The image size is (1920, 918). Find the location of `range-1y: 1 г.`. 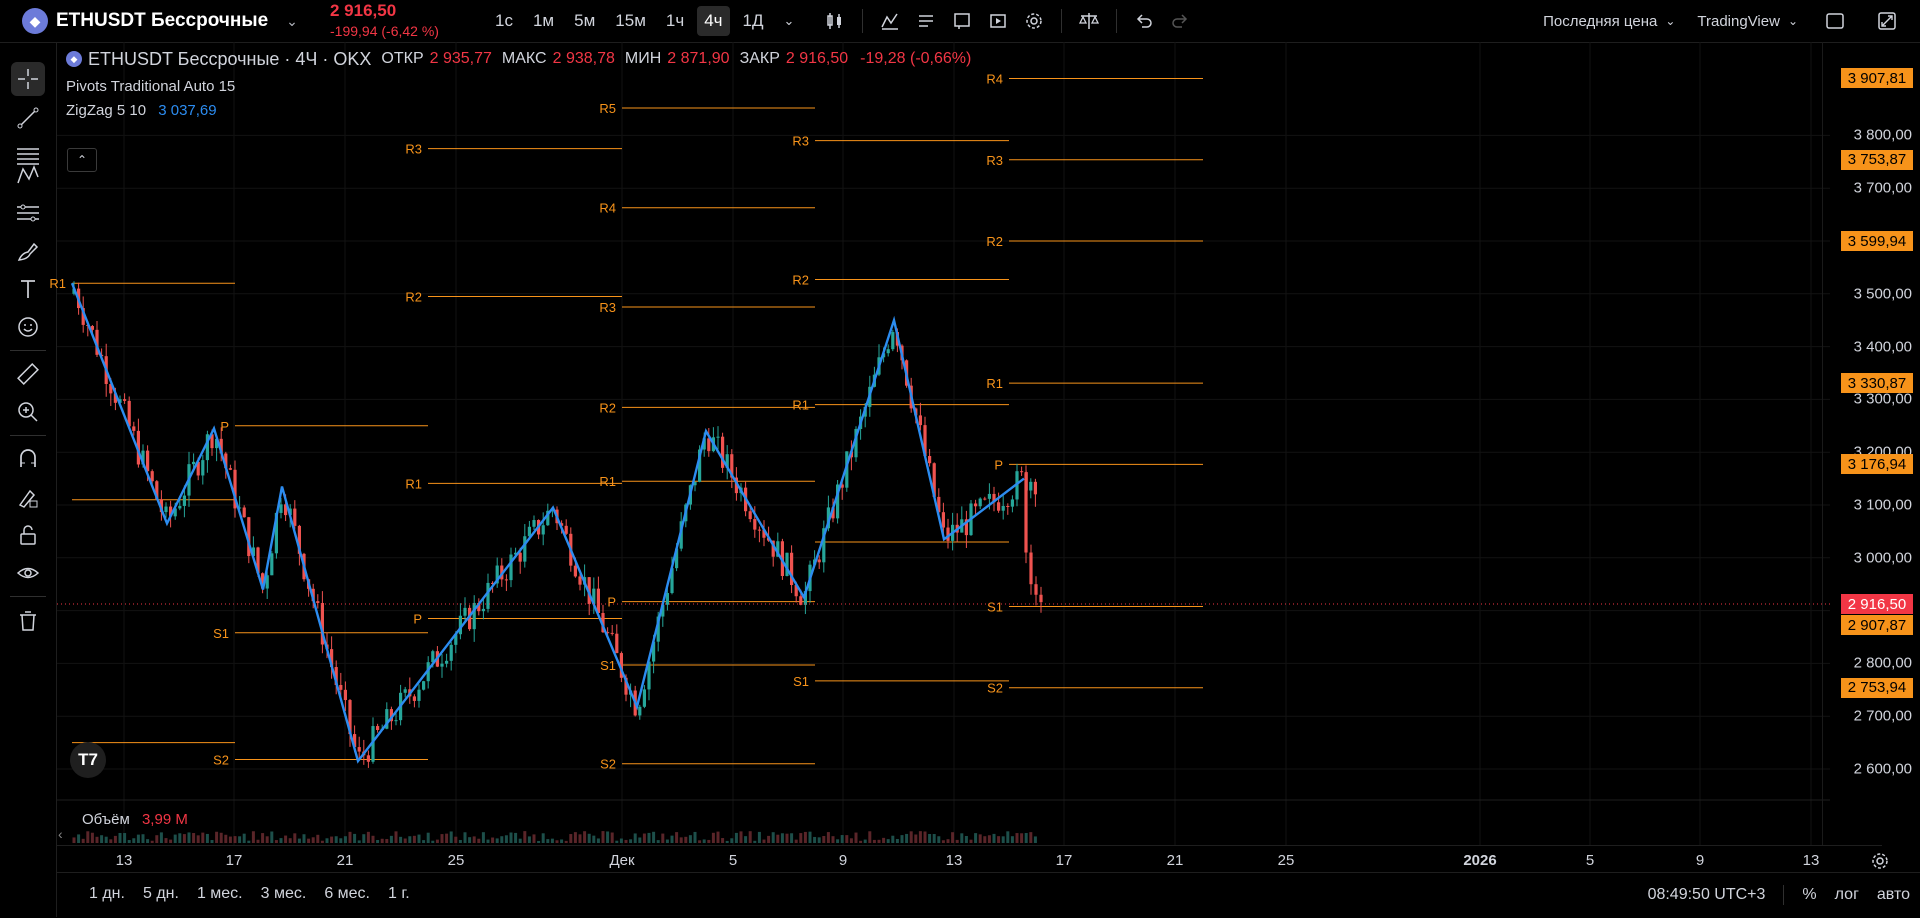

range-1y: 1 г. is located at coordinates (399, 894).